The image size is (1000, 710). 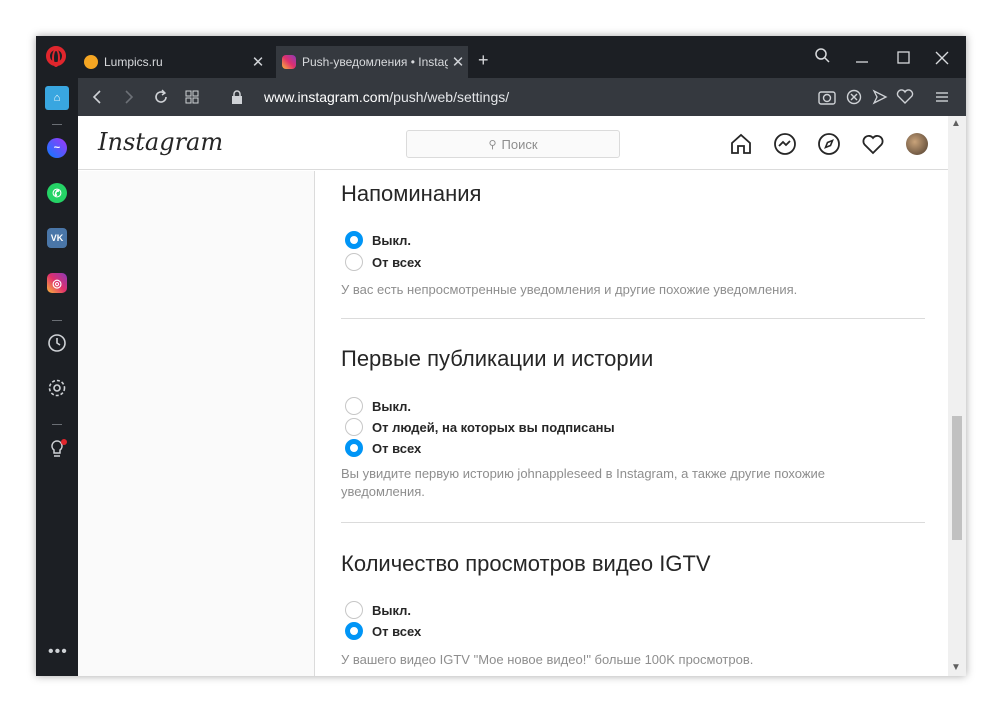 What do you see at coordinates (942, 58) in the screenshot?
I see `window-close-icon` at bounding box center [942, 58].